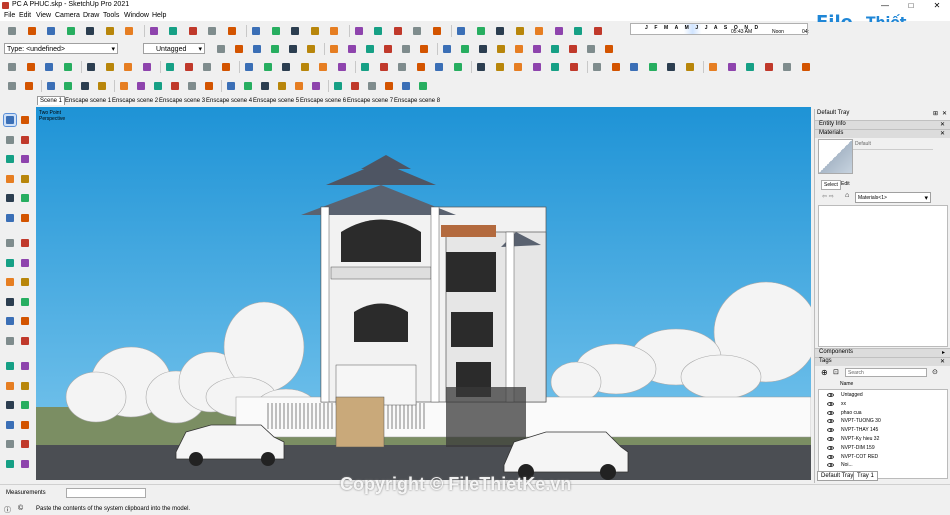 The width and height of the screenshot is (950, 515). Describe the element at coordinates (865, 476) in the screenshot. I see `tray-tab-1: Tray 1` at that location.